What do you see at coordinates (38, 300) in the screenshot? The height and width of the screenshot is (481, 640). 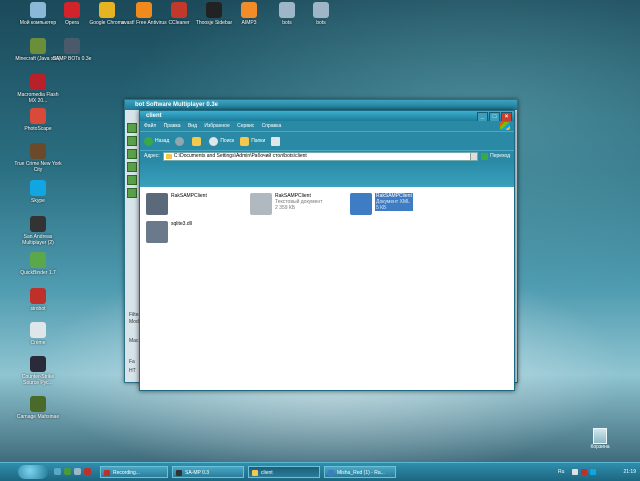 I see `desktop-icon: sirobot` at bounding box center [38, 300].